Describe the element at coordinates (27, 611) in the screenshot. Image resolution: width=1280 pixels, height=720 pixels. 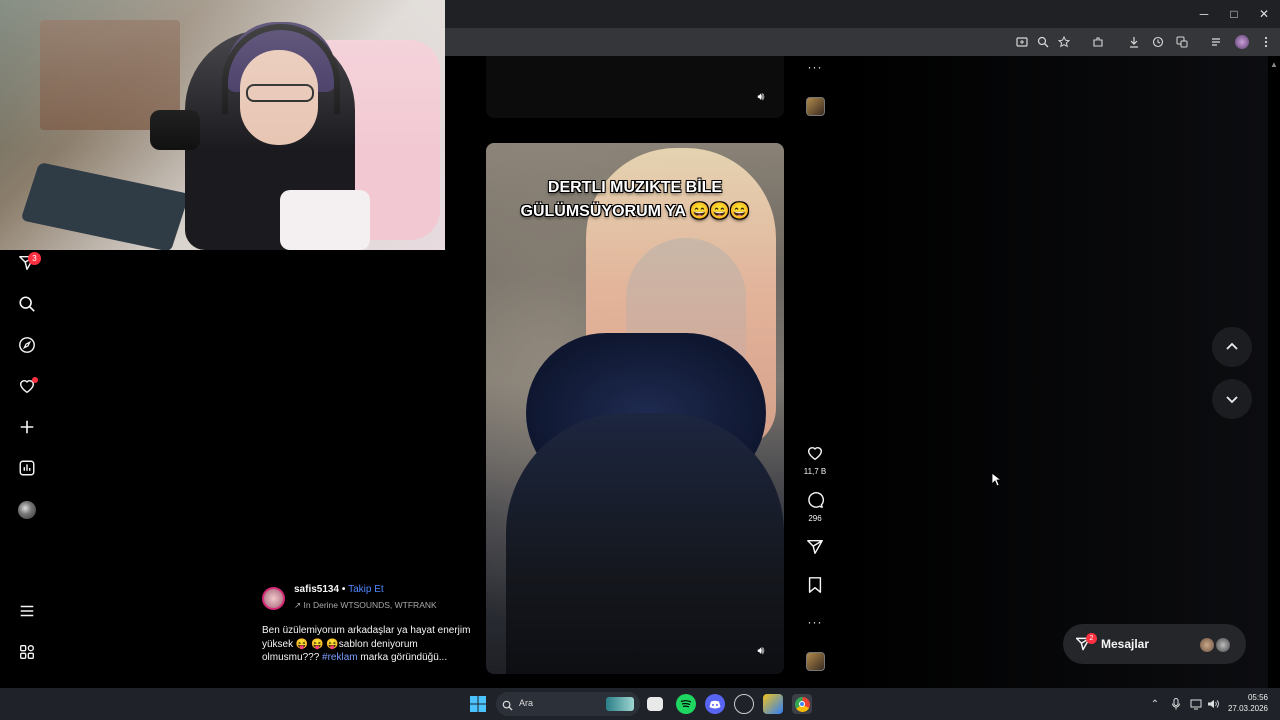
I see `more-menu-icon` at that location.